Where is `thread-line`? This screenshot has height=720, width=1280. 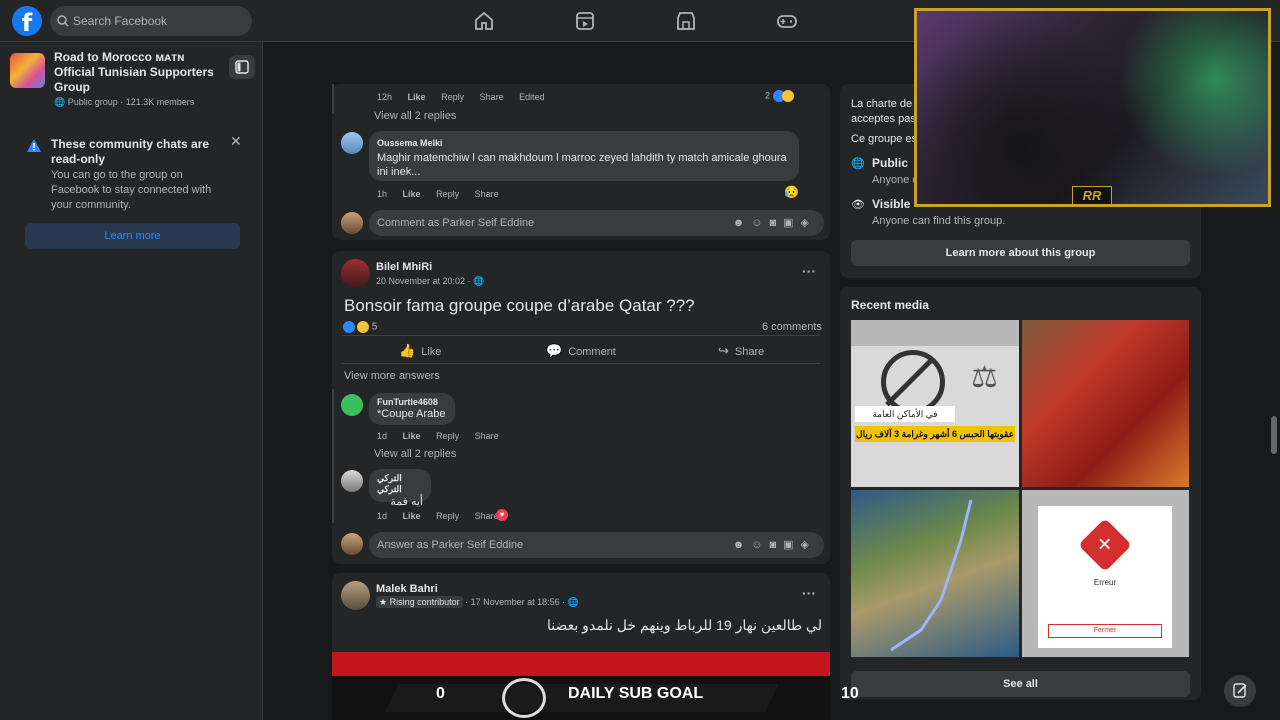
thread-line is located at coordinates (333, 99).